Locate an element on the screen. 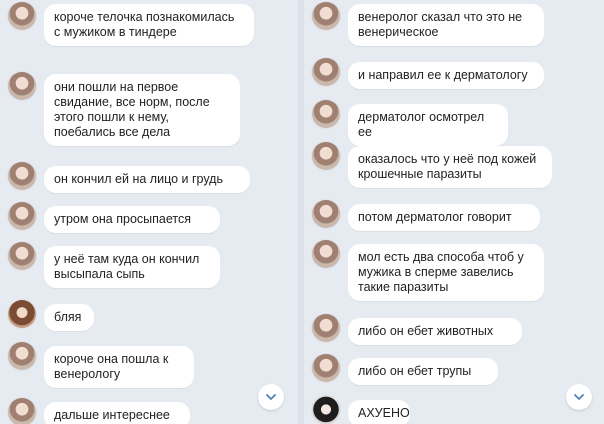  message-bubble: венеролог сказал что это не венерическое is located at coordinates (446, 25).